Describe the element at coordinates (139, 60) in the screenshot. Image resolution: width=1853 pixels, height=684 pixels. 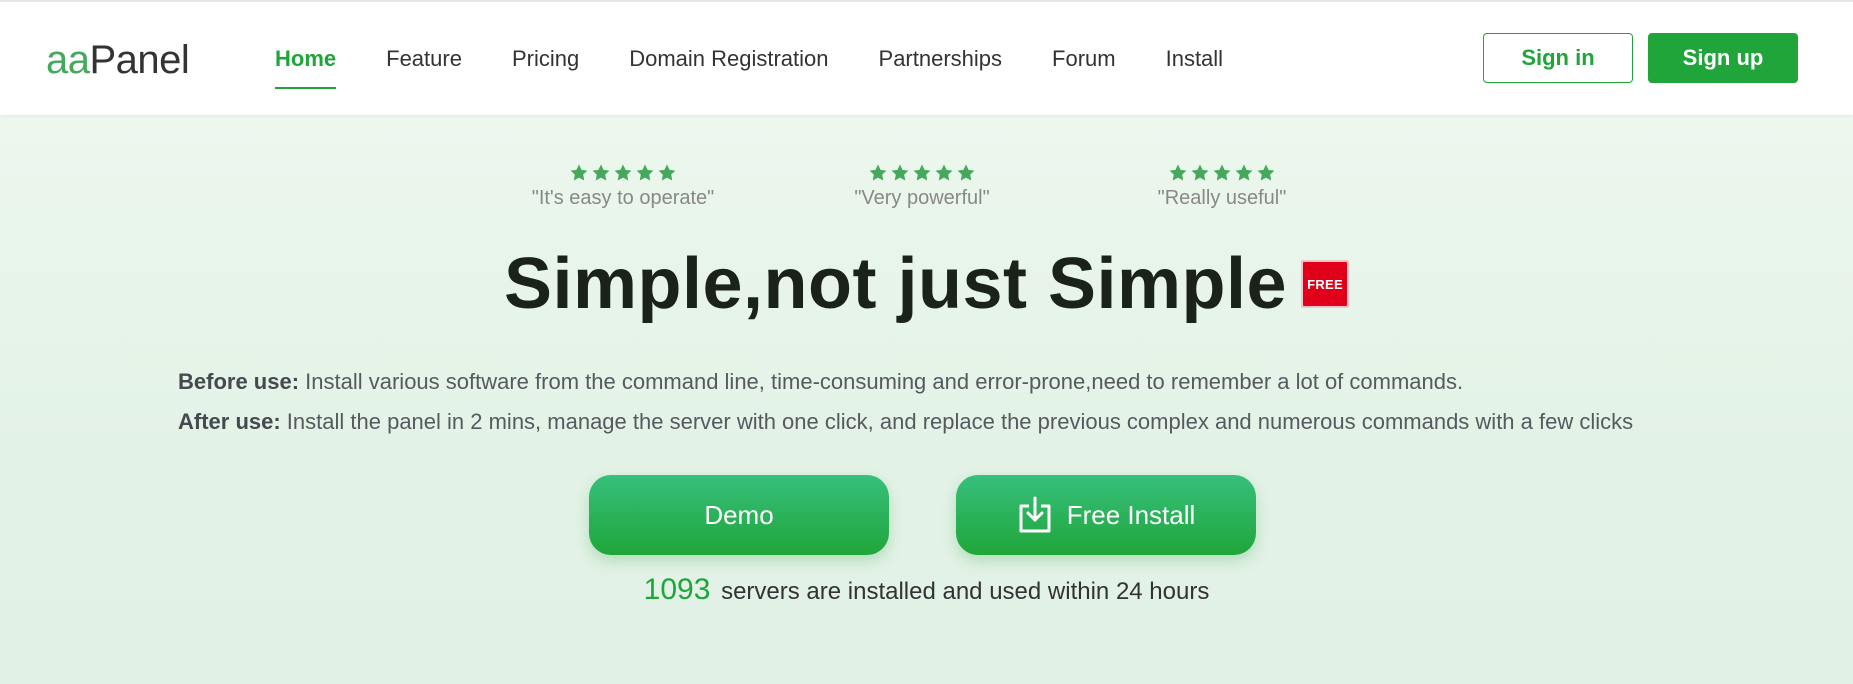
I see `logo-text-panel: Panel` at that location.